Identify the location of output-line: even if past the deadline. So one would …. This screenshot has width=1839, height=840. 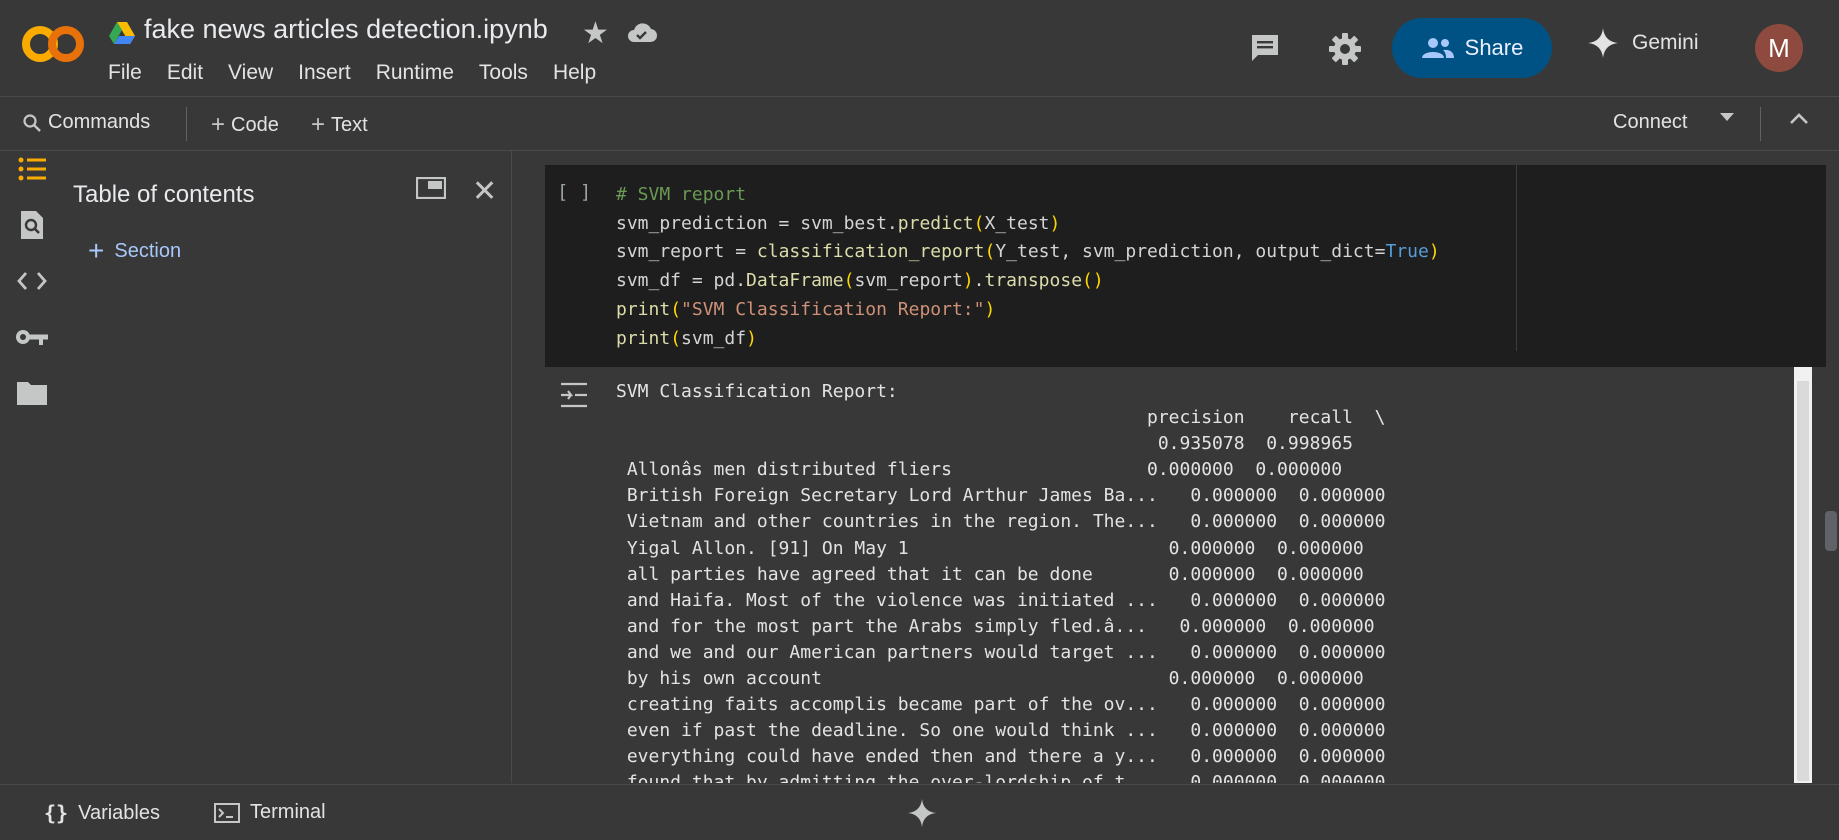
(1001, 731).